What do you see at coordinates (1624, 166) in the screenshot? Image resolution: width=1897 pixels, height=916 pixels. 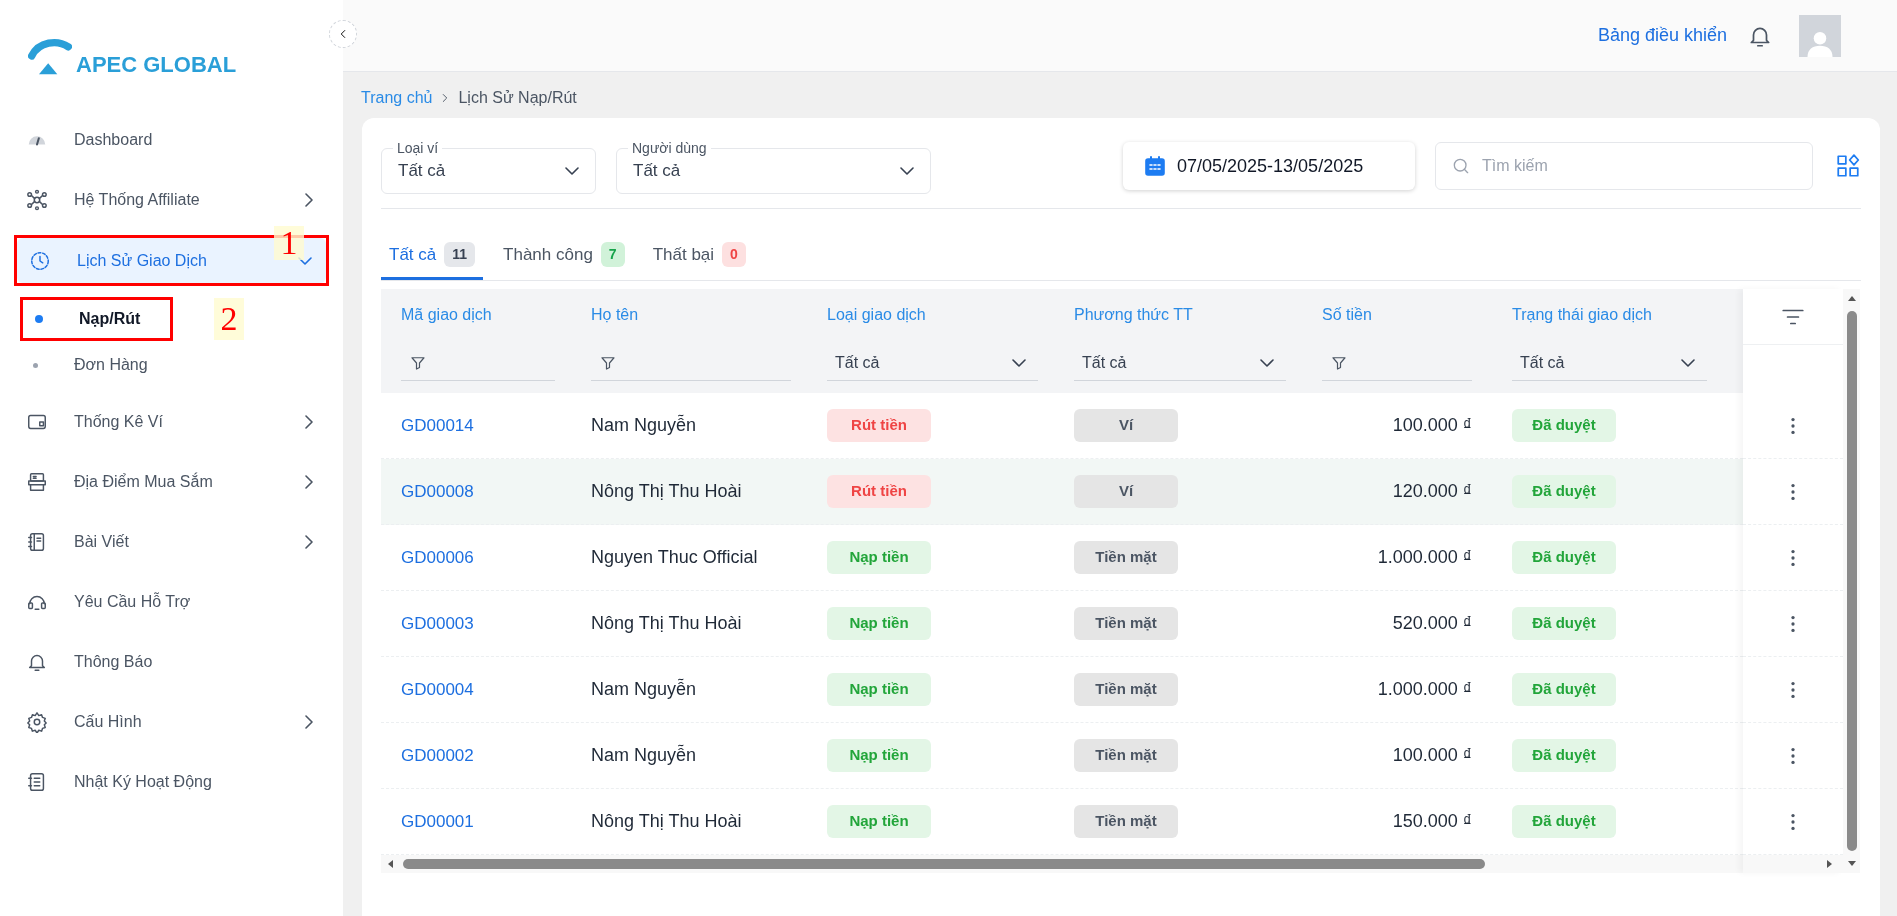 I see `search-field: Tìm kiếm` at bounding box center [1624, 166].